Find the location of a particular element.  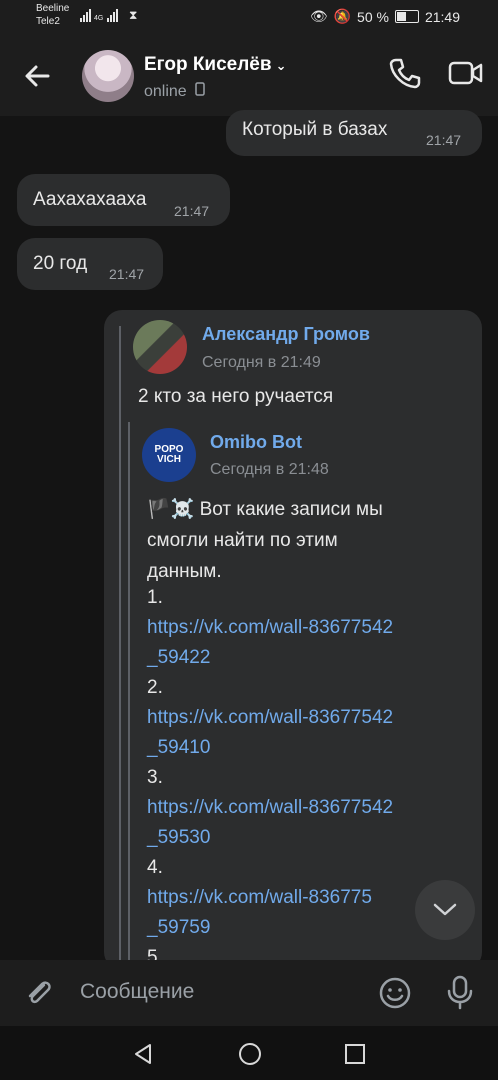

message-text: Который в базах is located at coordinates (315, 129).